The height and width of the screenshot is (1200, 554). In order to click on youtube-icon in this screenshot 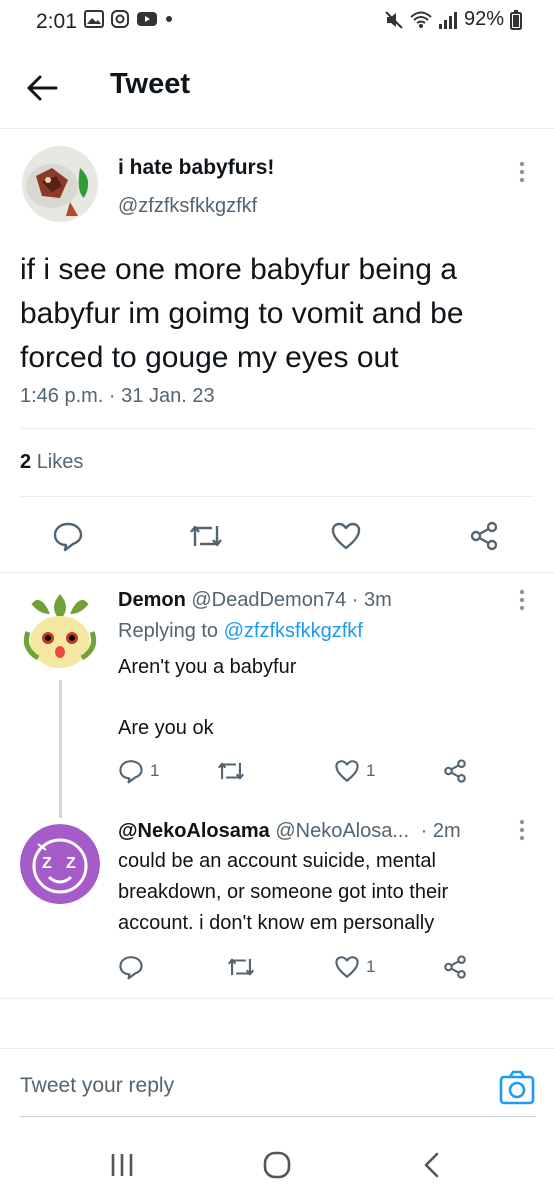, I will do `click(147, 19)`.